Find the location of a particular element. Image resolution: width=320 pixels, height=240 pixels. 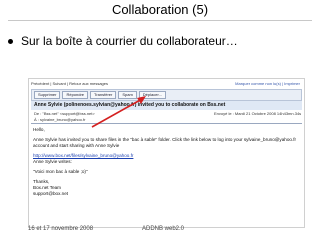

email-header-divider is located at coordinates (166, 123).